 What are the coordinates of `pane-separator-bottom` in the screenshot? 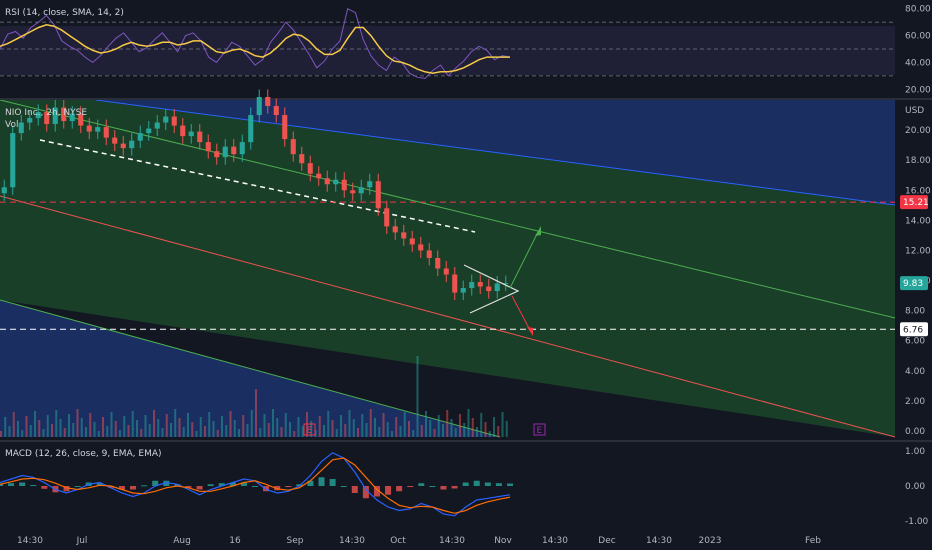 It's located at (466, 441).